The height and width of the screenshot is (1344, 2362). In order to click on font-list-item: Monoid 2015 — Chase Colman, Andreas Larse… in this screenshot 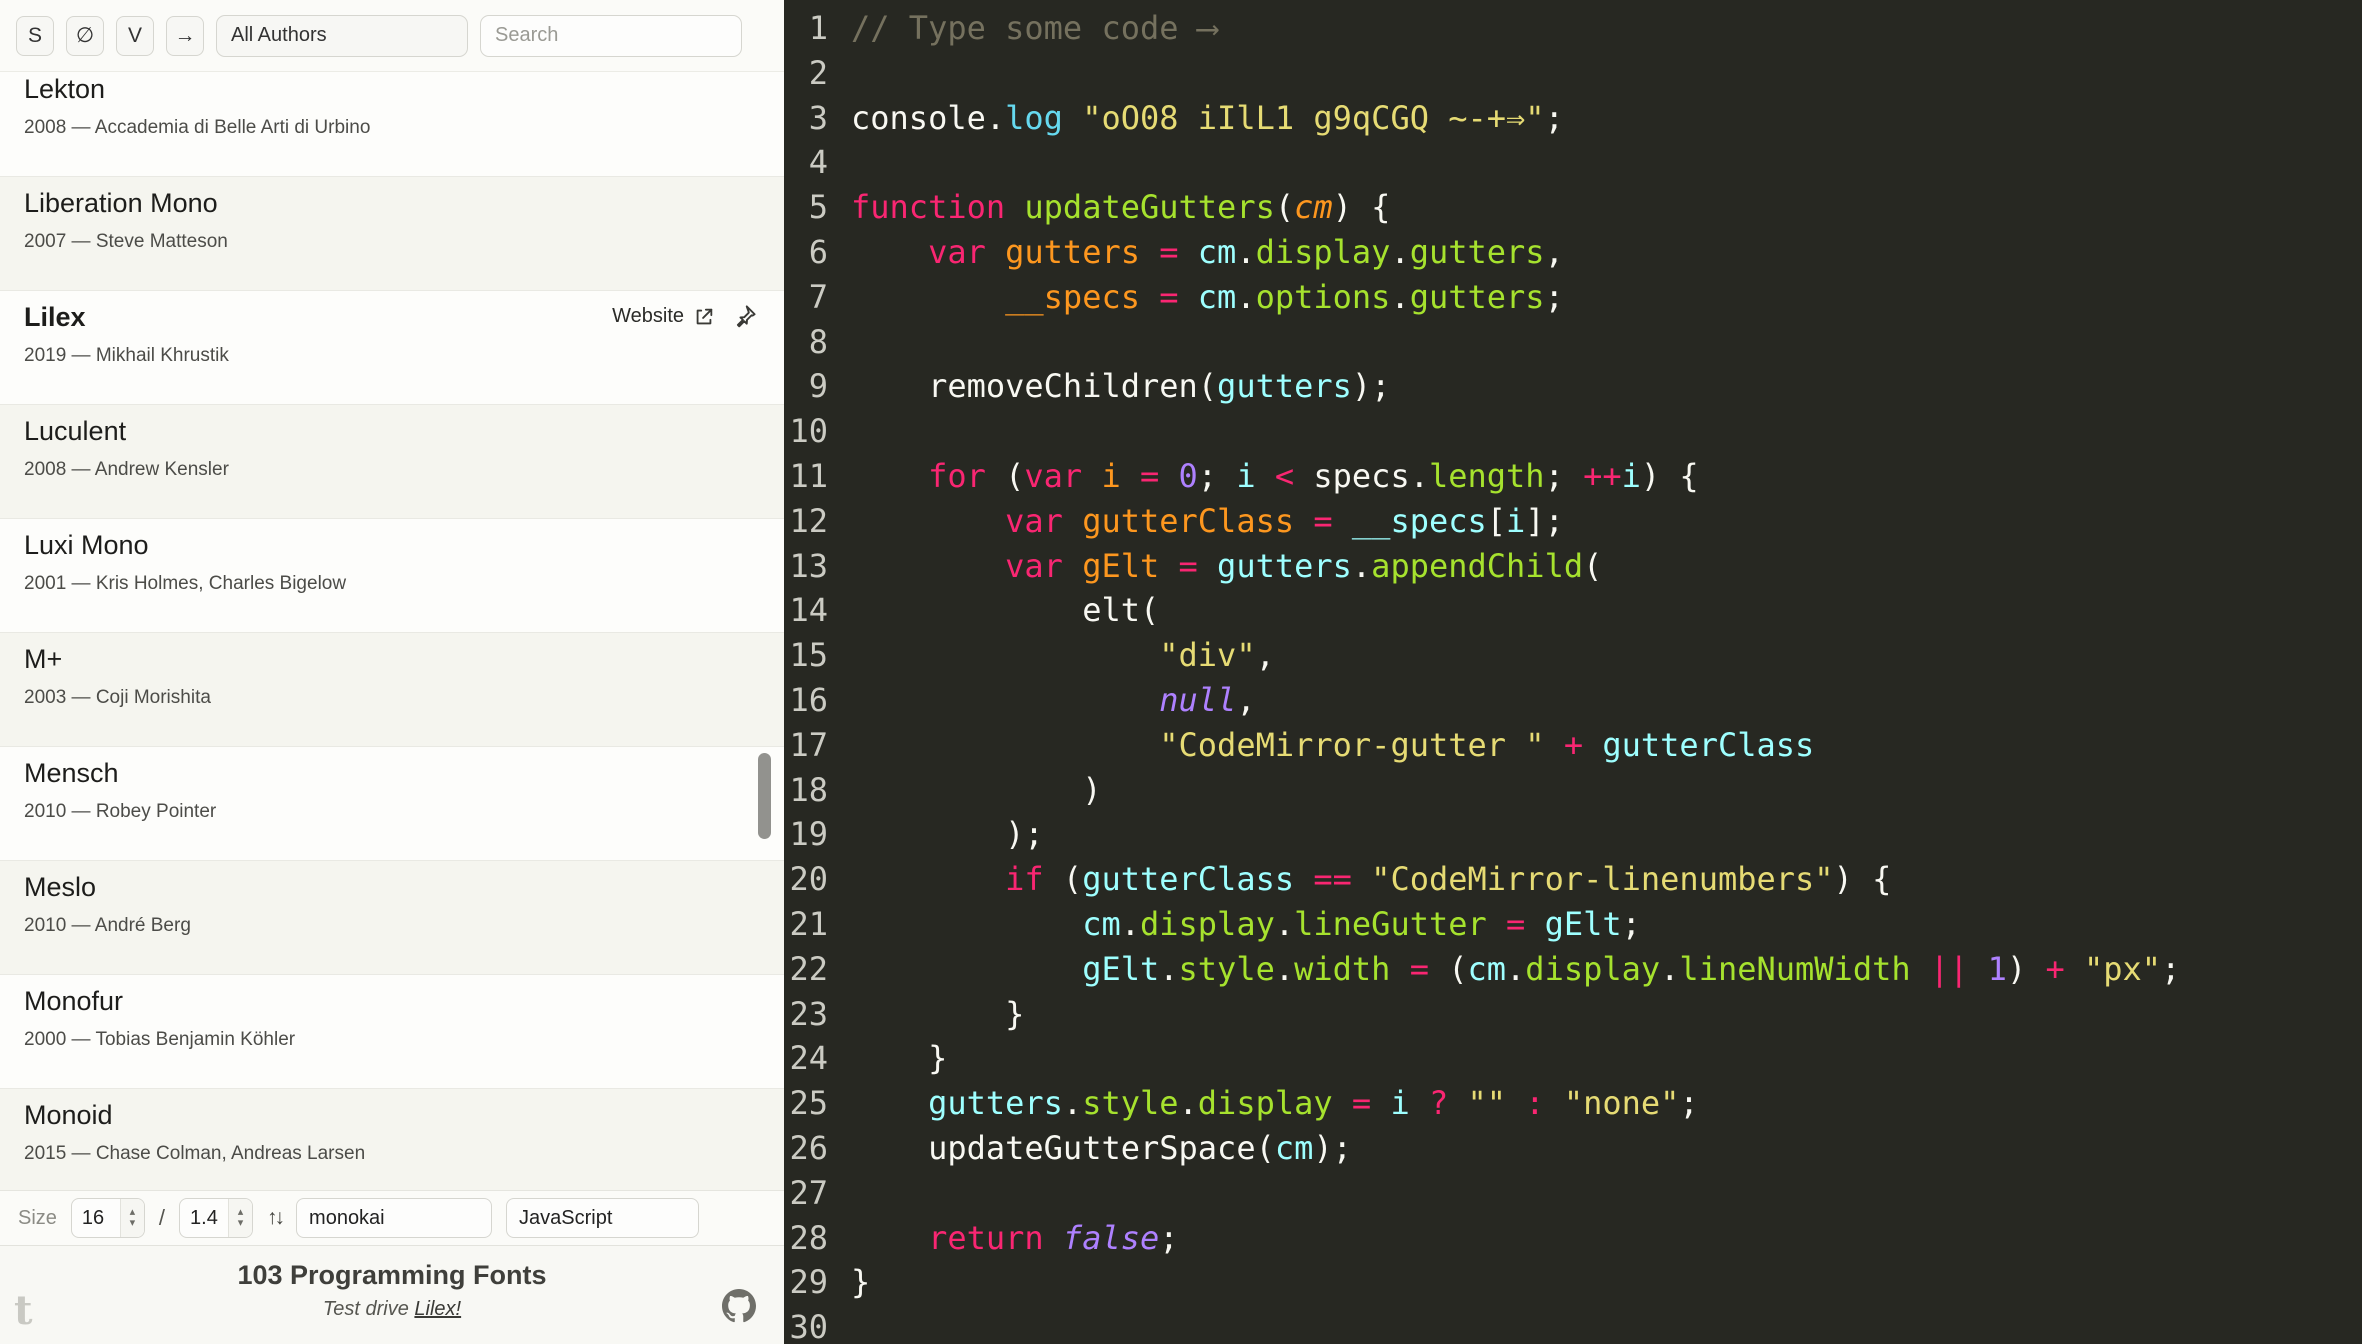, I will do `click(392, 1139)`.